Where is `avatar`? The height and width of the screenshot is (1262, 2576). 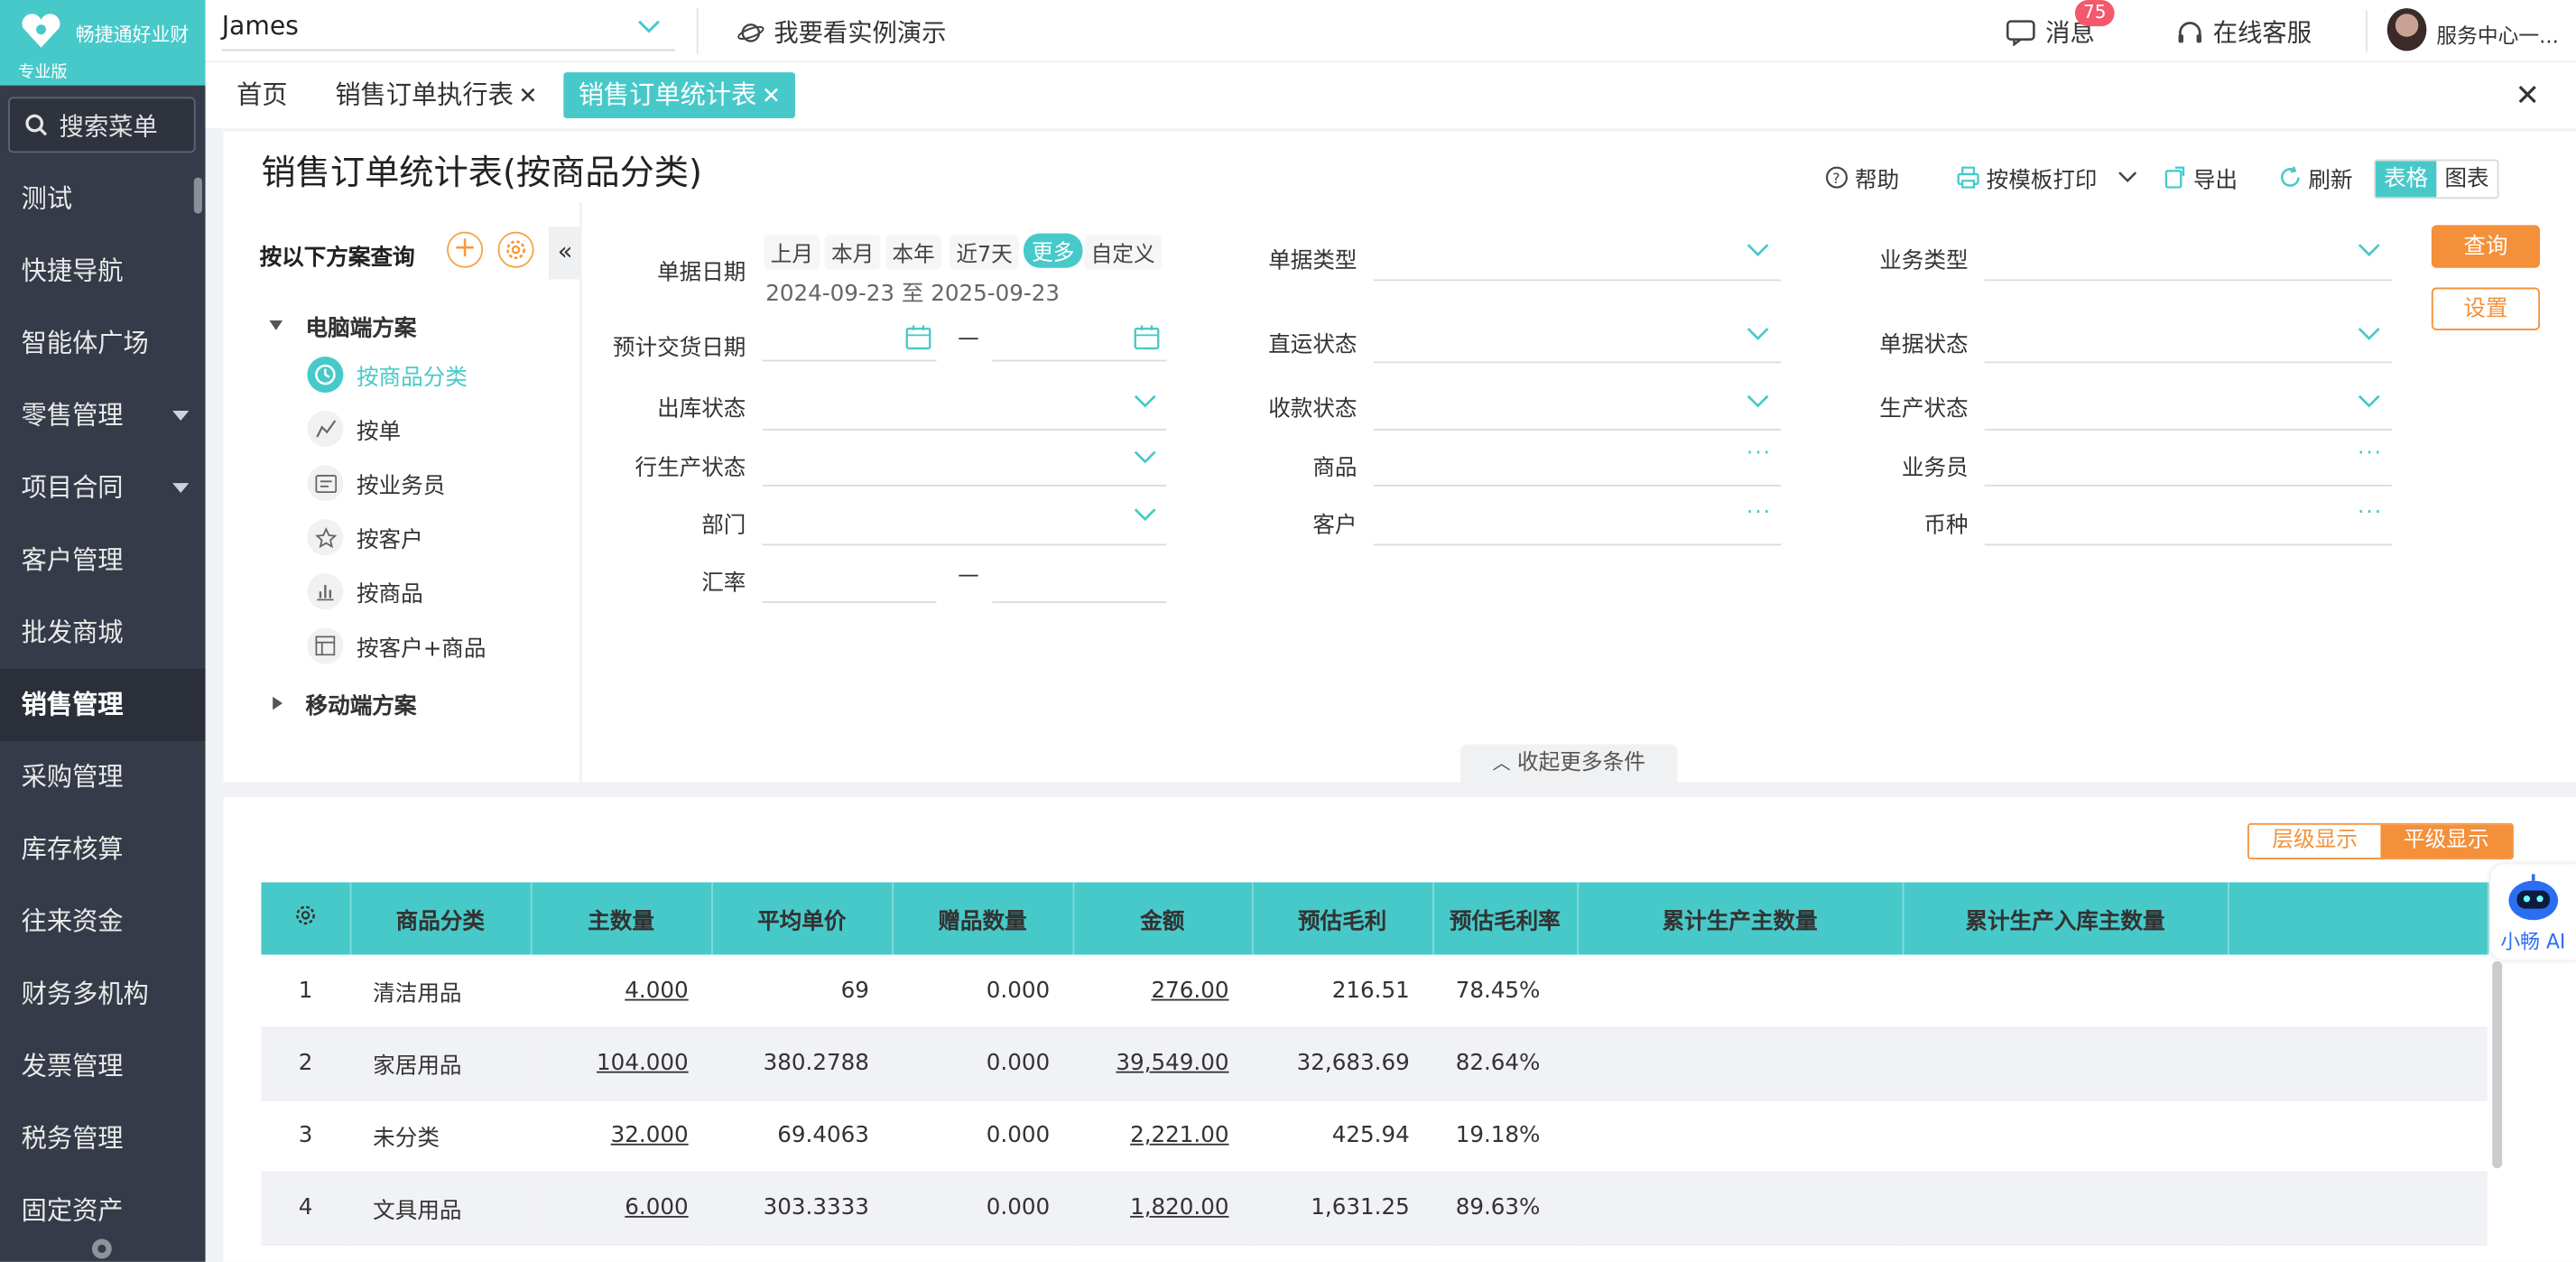
avatar is located at coordinates (2406, 29).